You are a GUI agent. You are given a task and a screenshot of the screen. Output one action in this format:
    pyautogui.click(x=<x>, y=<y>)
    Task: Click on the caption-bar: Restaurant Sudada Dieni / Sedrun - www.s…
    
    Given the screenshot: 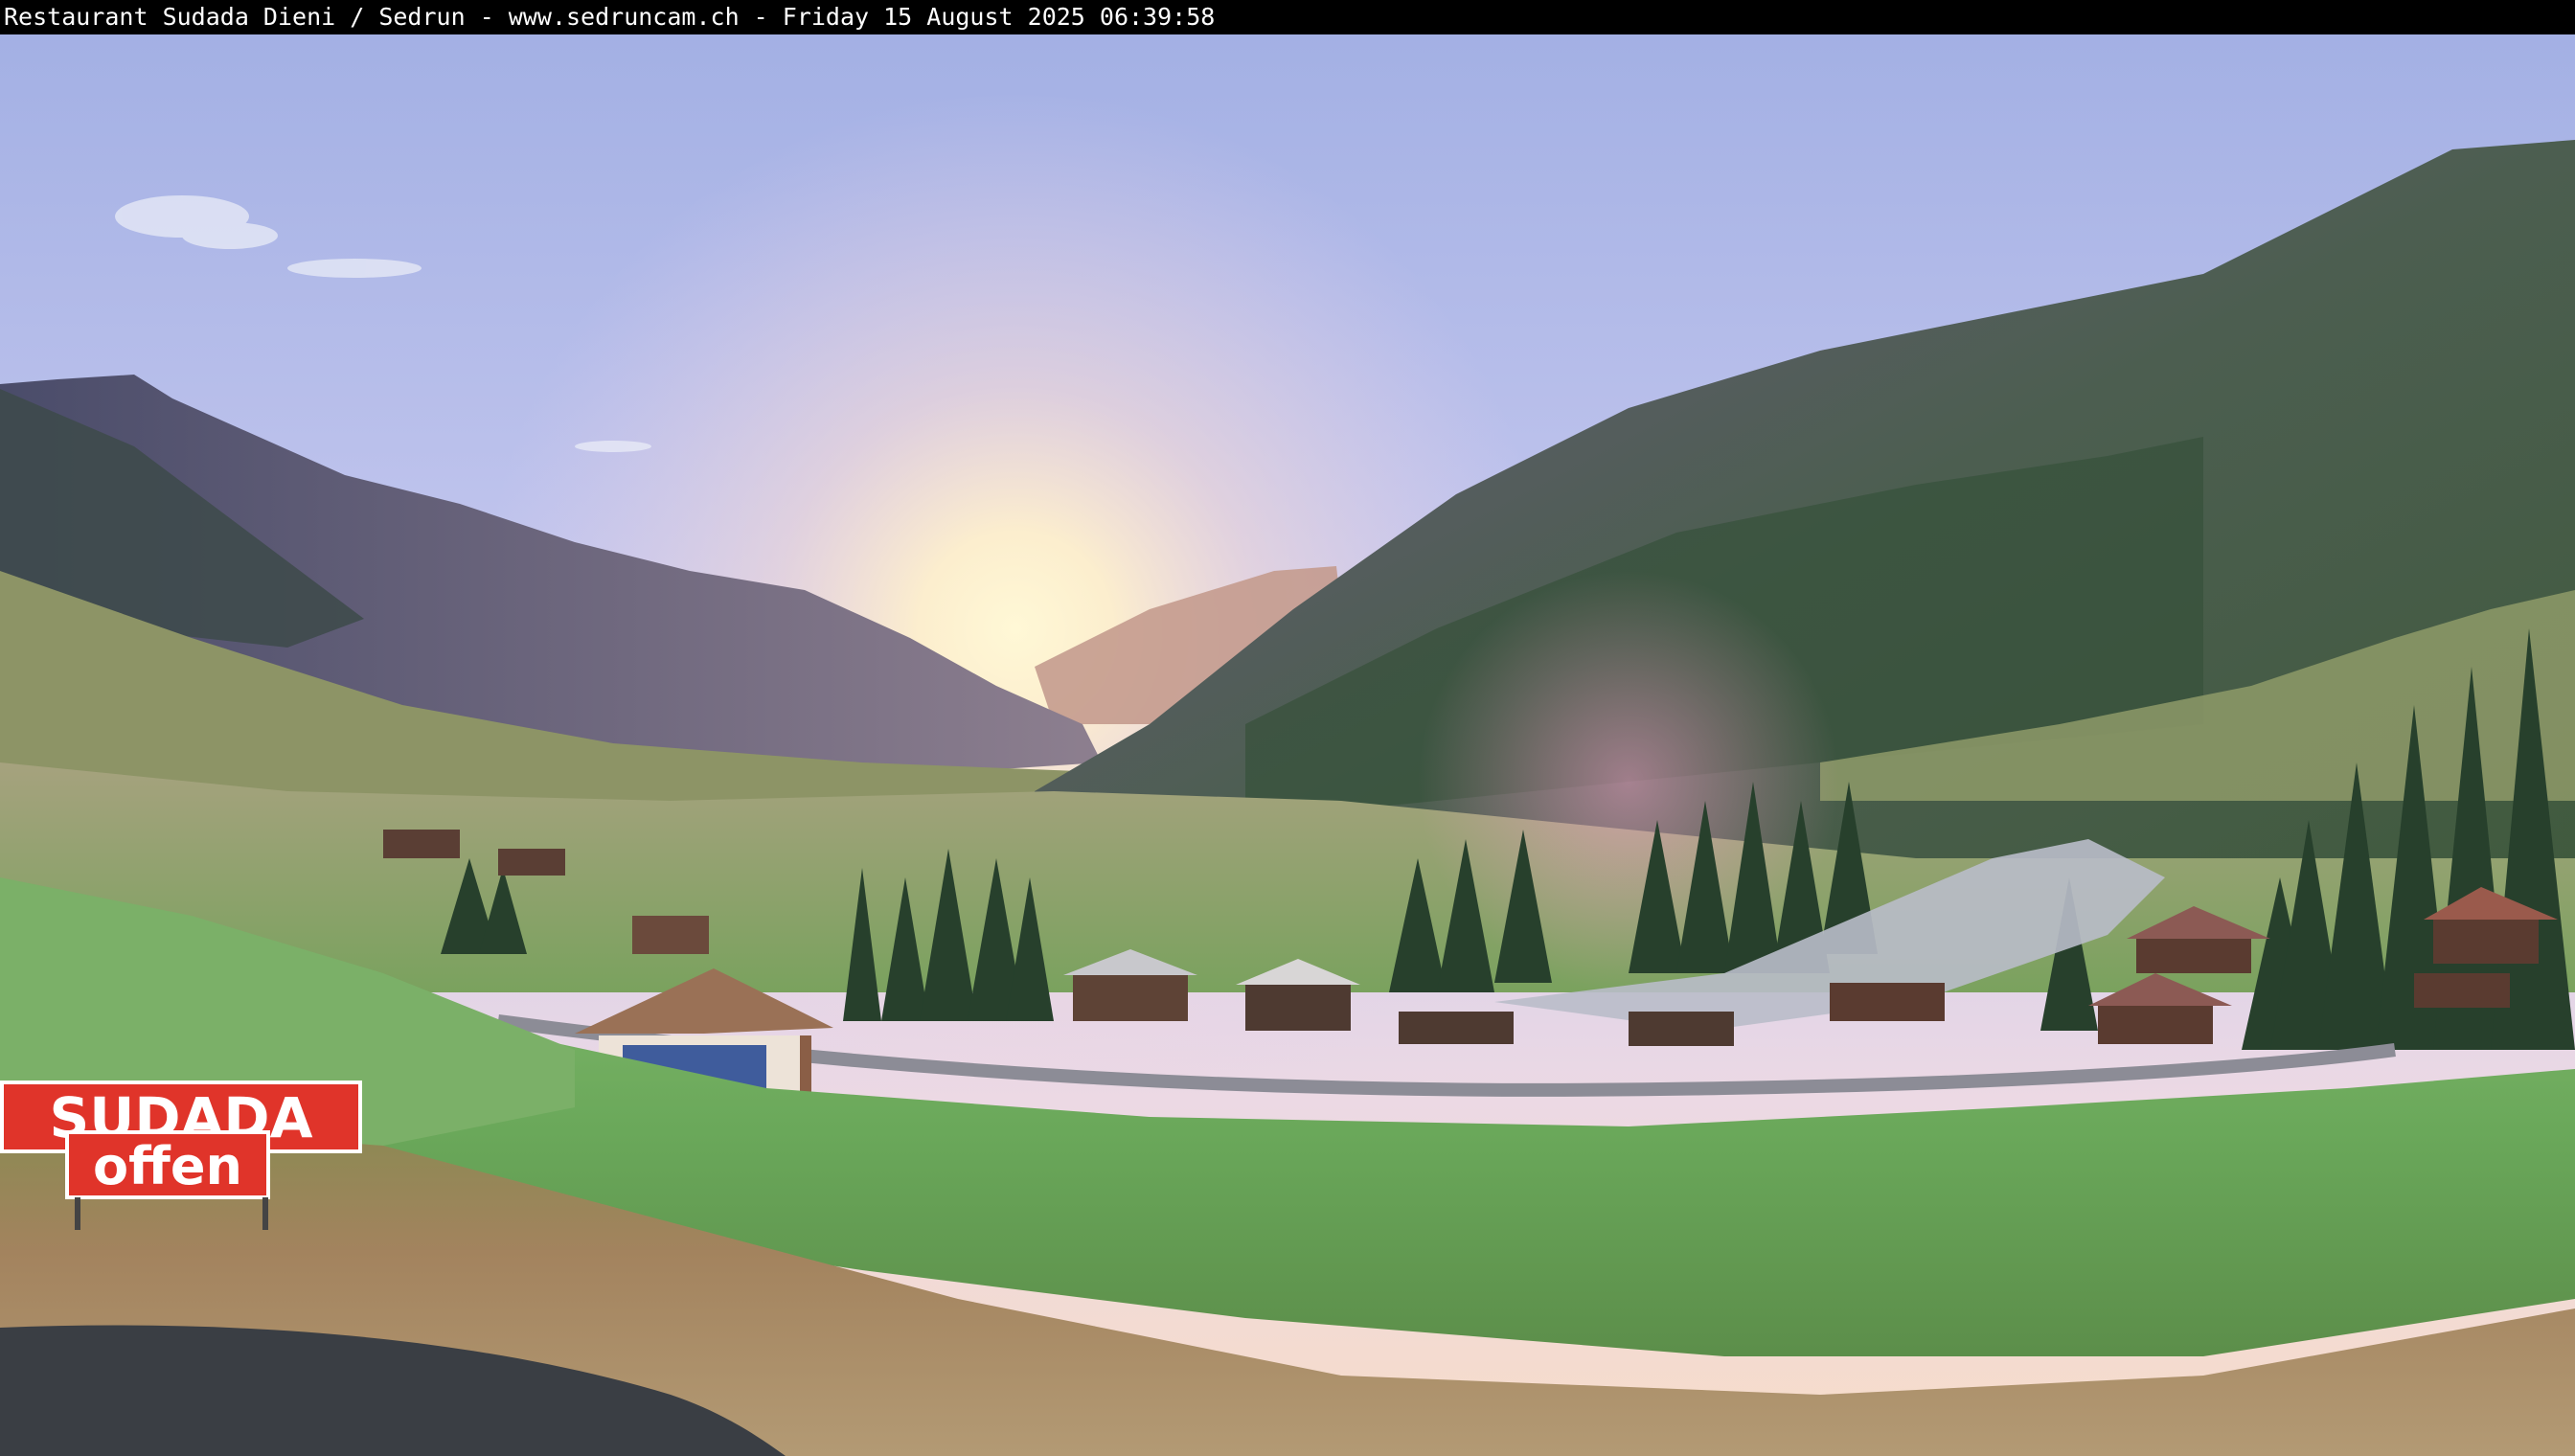 What is the action you would take?
    pyautogui.click(x=1287, y=17)
    